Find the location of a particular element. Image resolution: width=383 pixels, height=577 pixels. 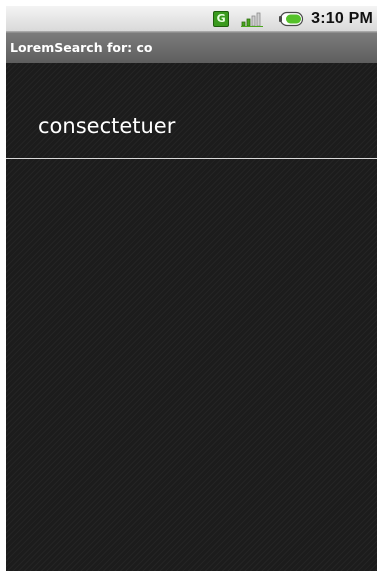

battery-icon is located at coordinates (291, 19).